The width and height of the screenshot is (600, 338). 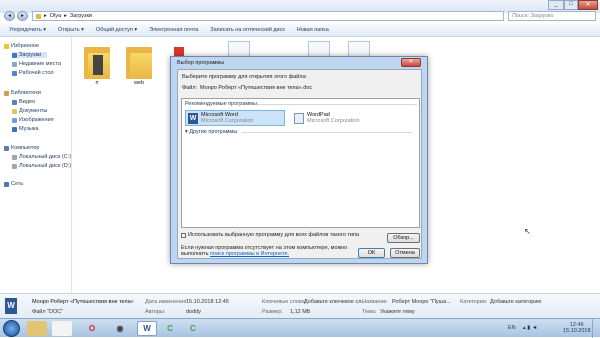 I want to click on sidebar-item-video: Видео, so click(x=23, y=102).